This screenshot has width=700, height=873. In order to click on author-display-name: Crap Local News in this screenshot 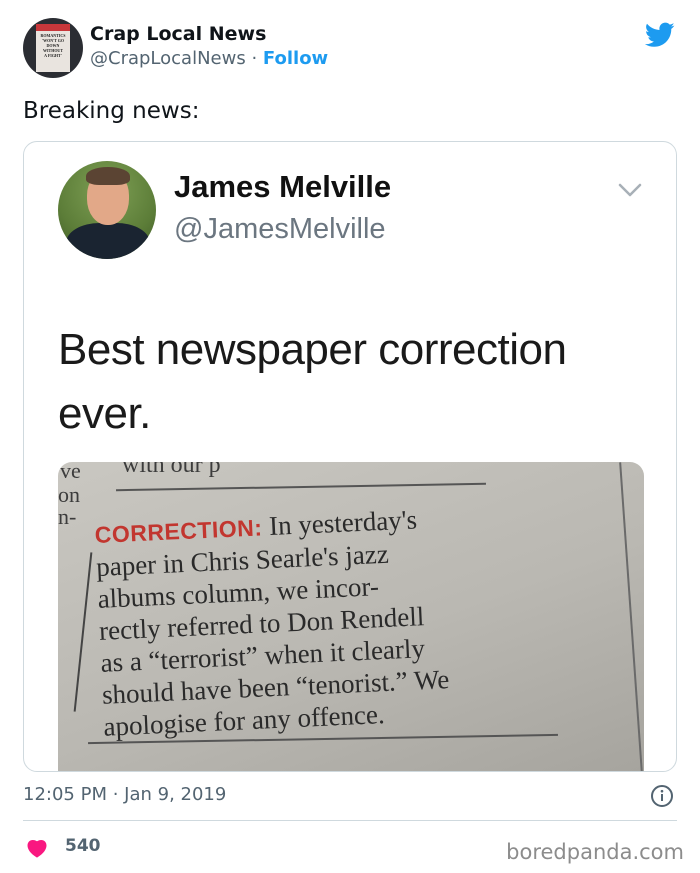, I will do `click(209, 34)`.